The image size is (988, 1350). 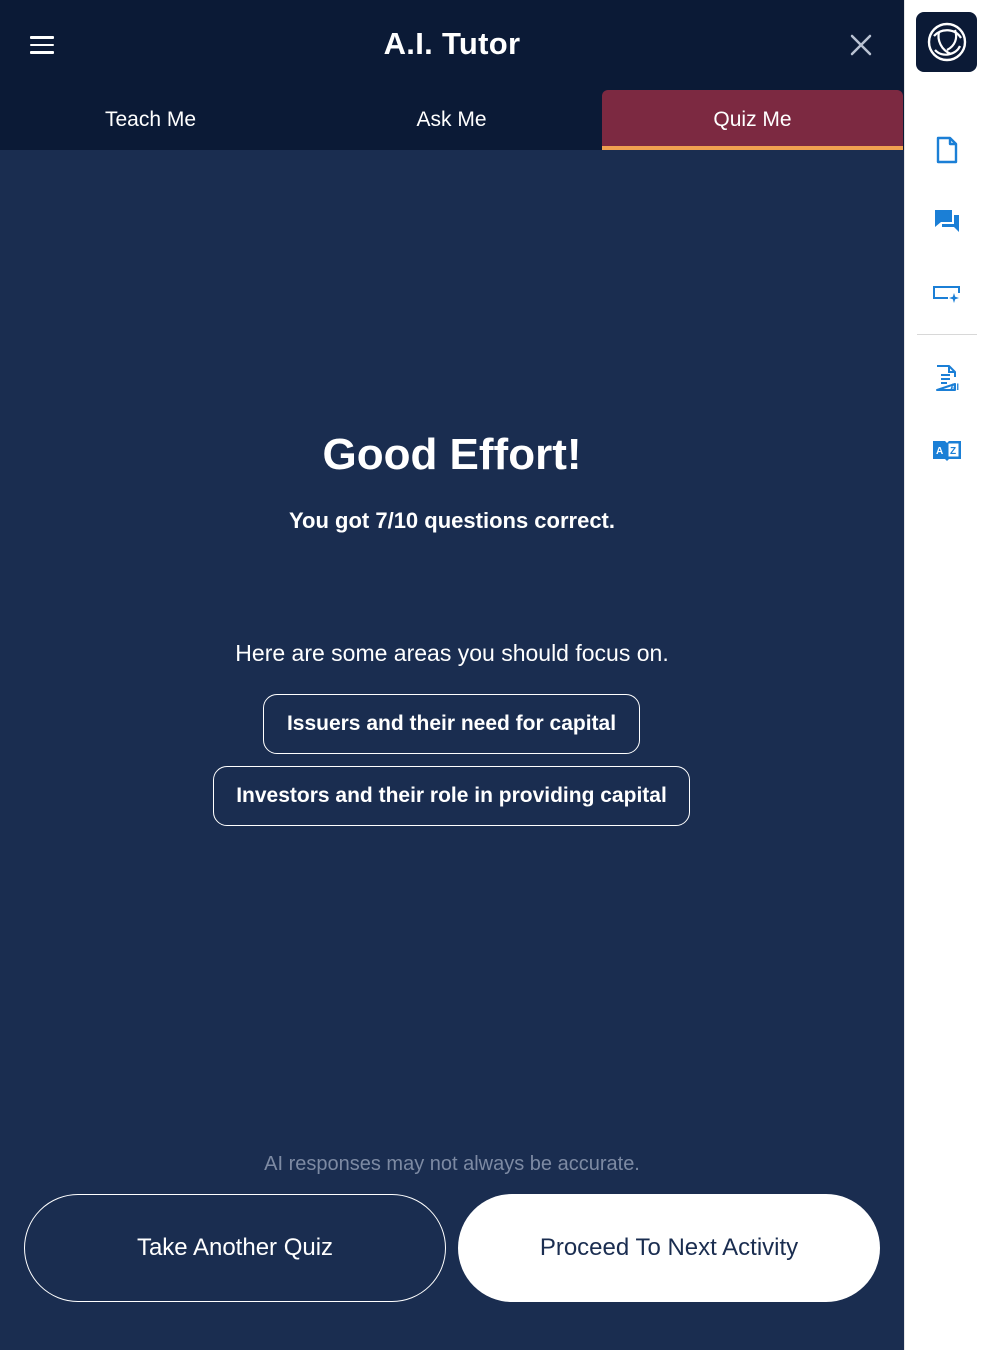 I want to click on result-heading: Good Effort!, so click(x=452, y=454).